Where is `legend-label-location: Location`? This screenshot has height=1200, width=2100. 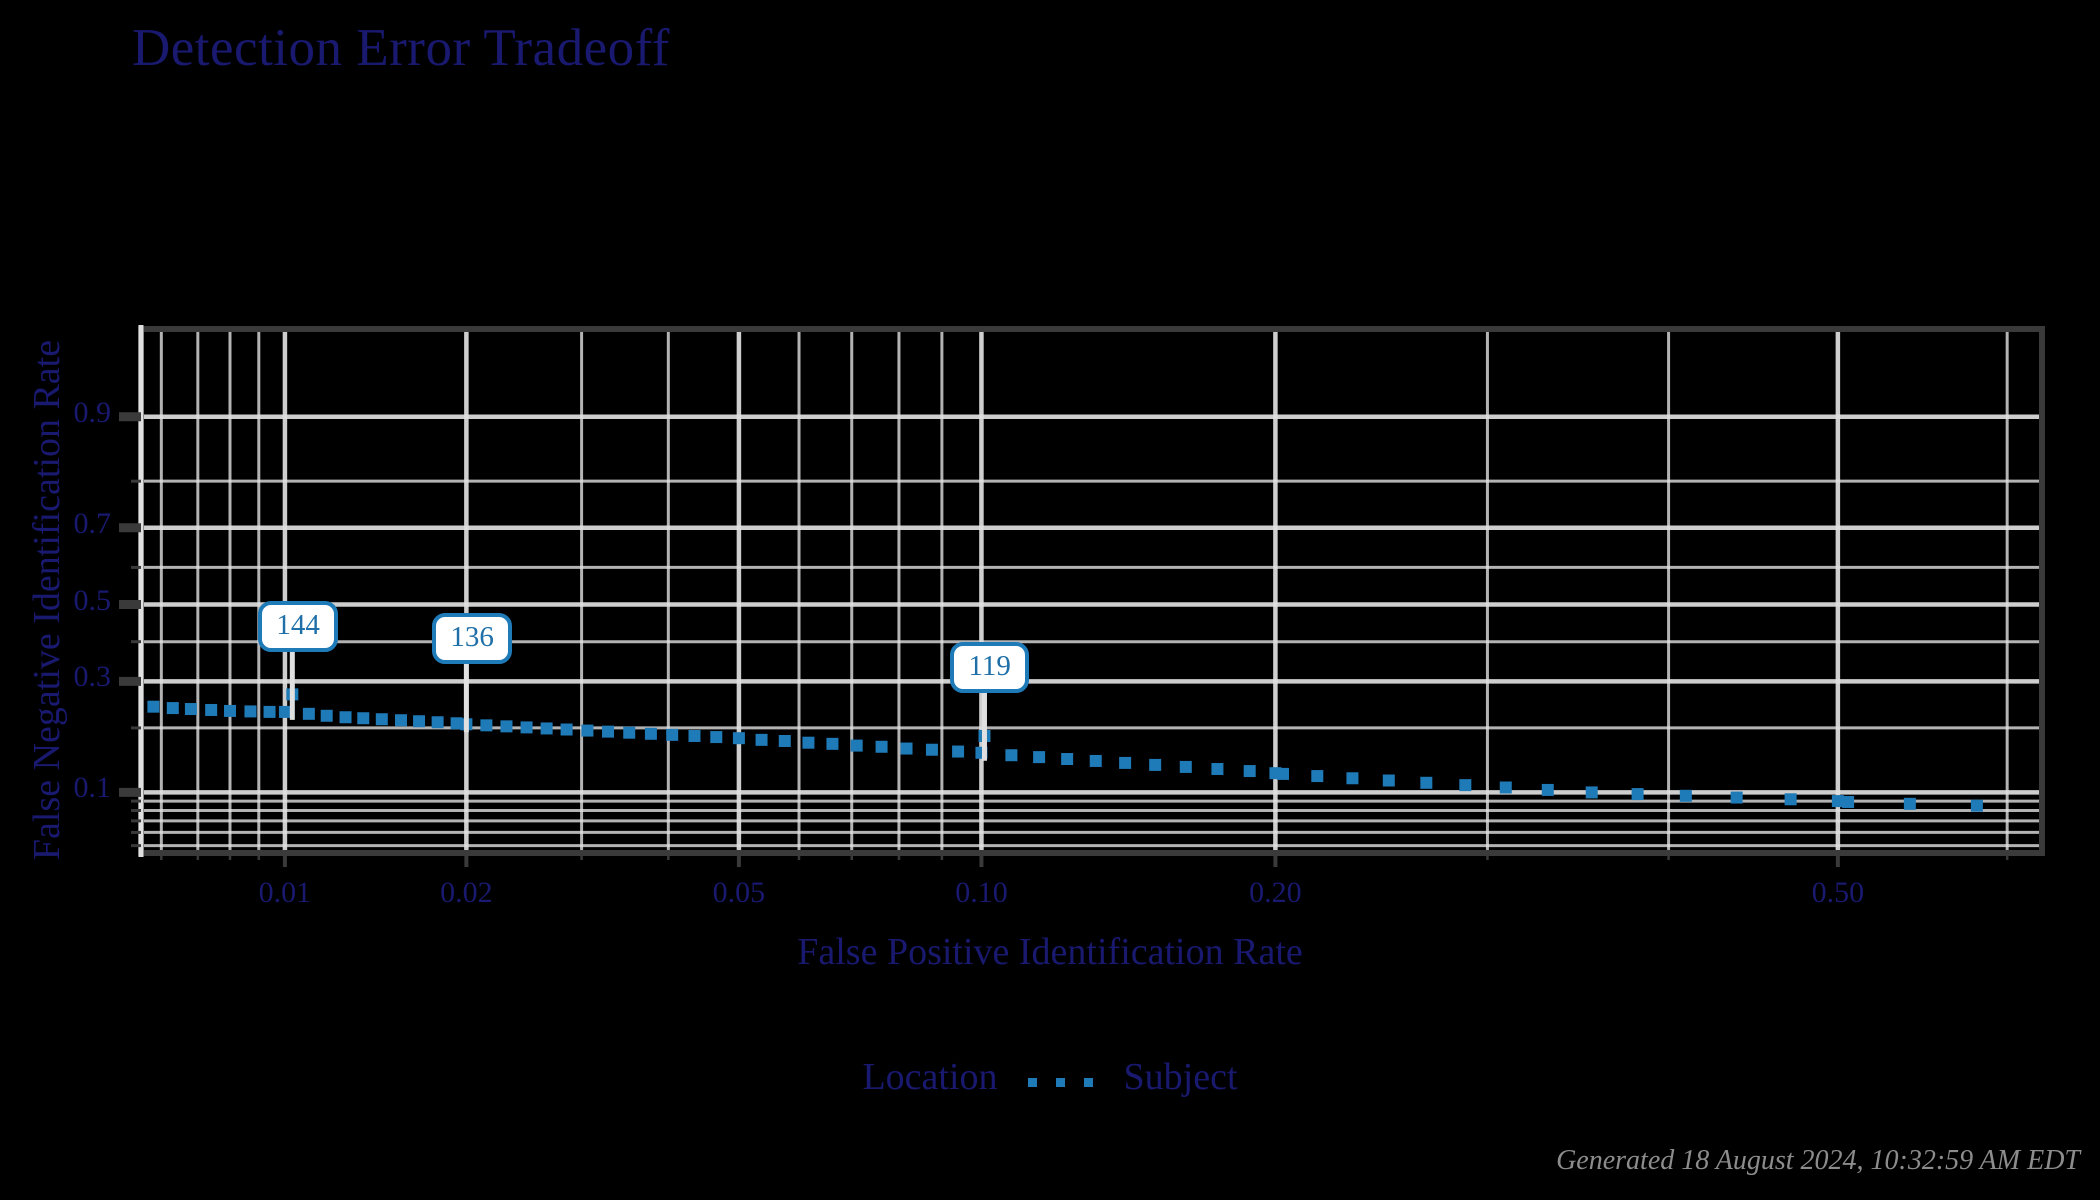 legend-label-location: Location is located at coordinates (930, 1077).